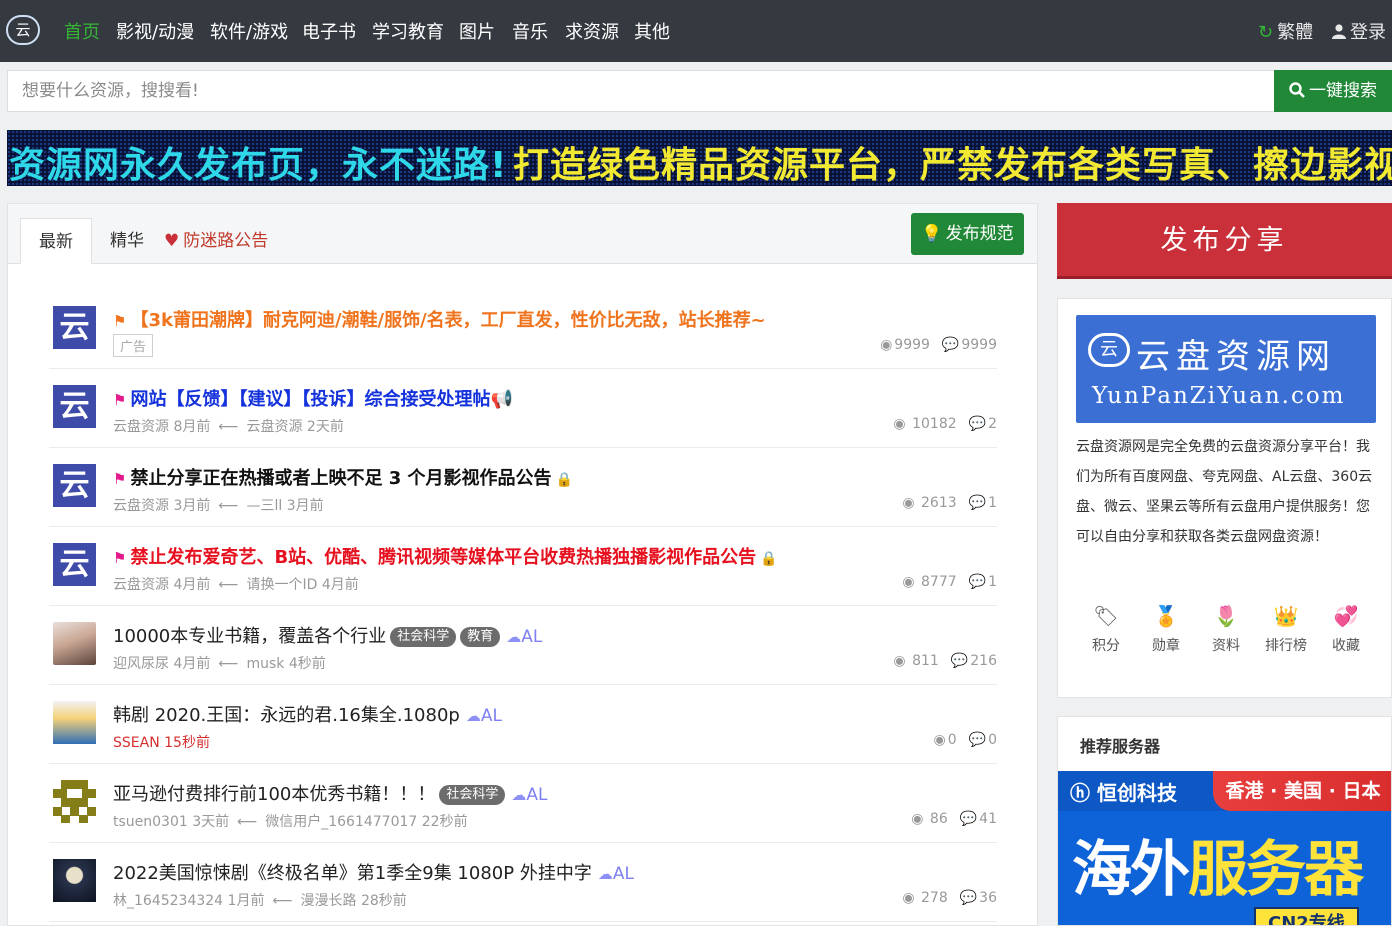 The width and height of the screenshot is (1392, 926). Describe the element at coordinates (82, 31) in the screenshot. I see `nav-item-home: 首页` at that location.